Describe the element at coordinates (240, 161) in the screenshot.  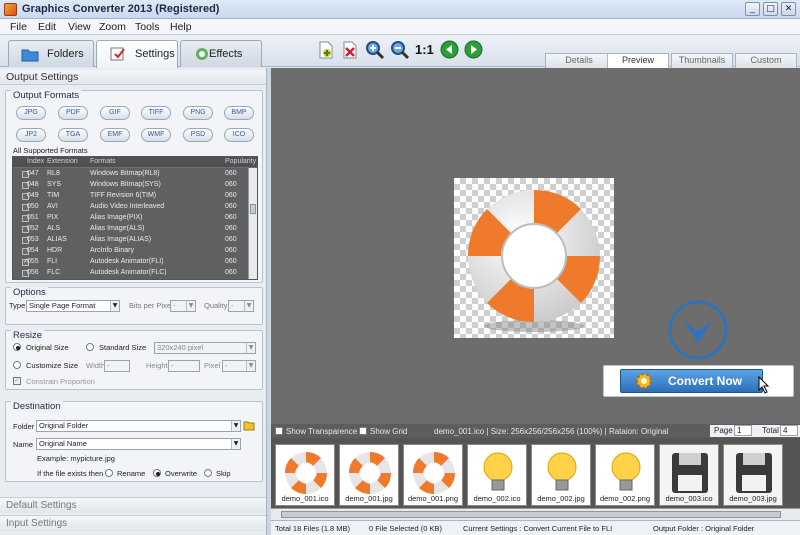
I see `col-popularity: Popularity` at that location.